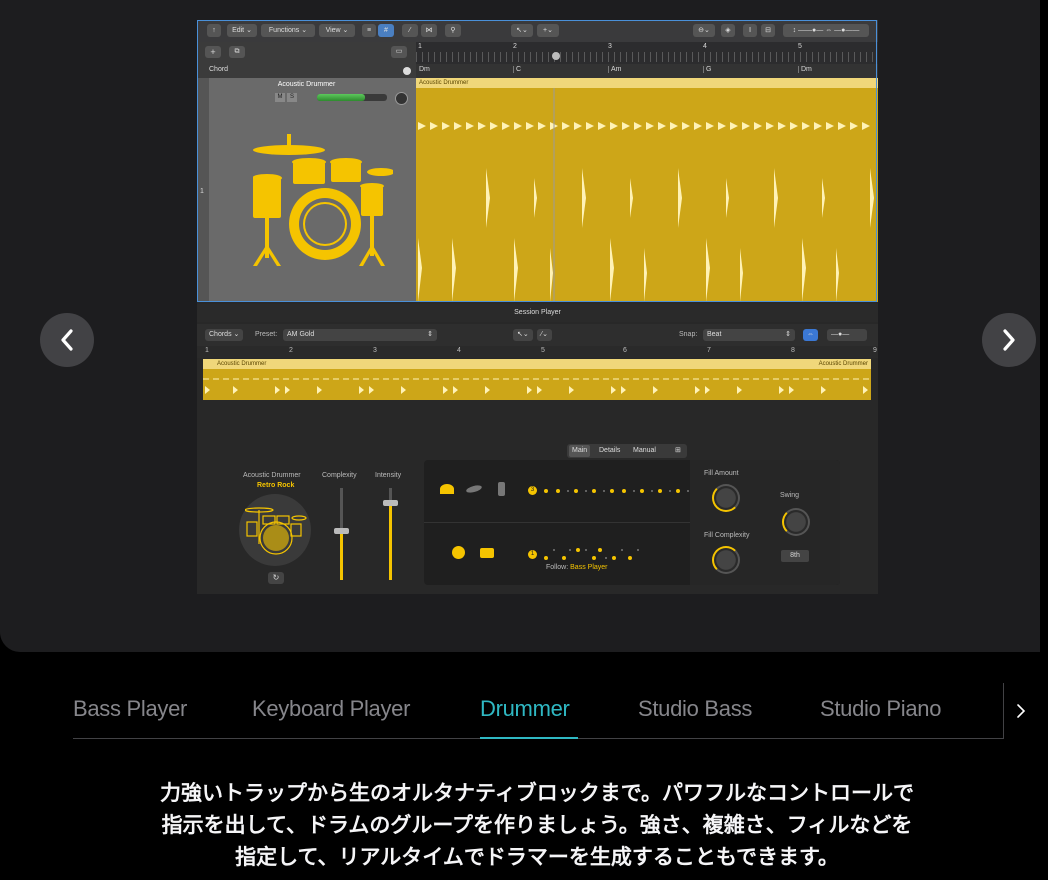 This screenshot has width=1048, height=880. I want to click on grid-icon: ⊞, so click(678, 451).